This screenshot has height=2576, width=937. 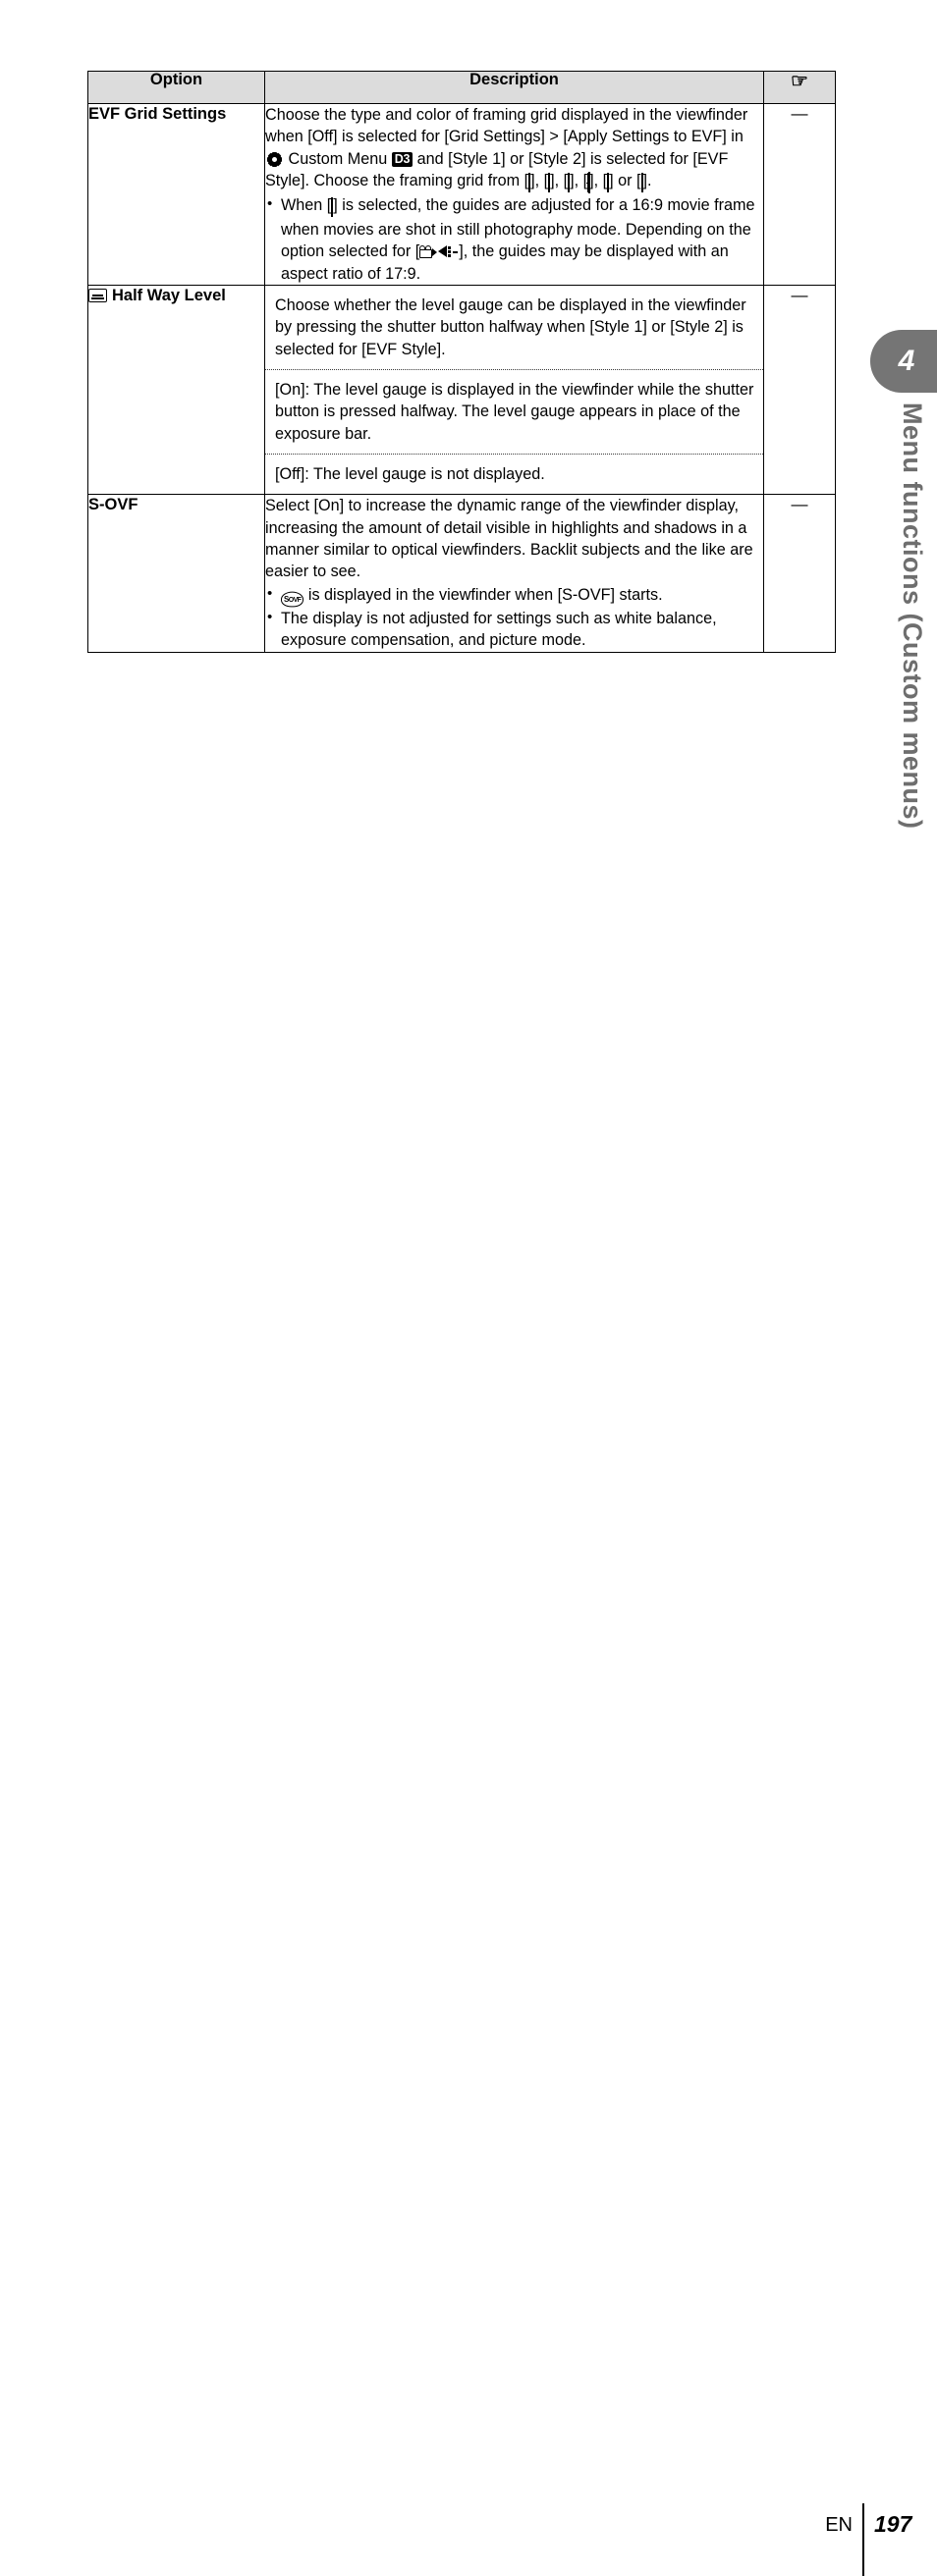 I want to click on movie-quality-icon, so click(x=448, y=251).